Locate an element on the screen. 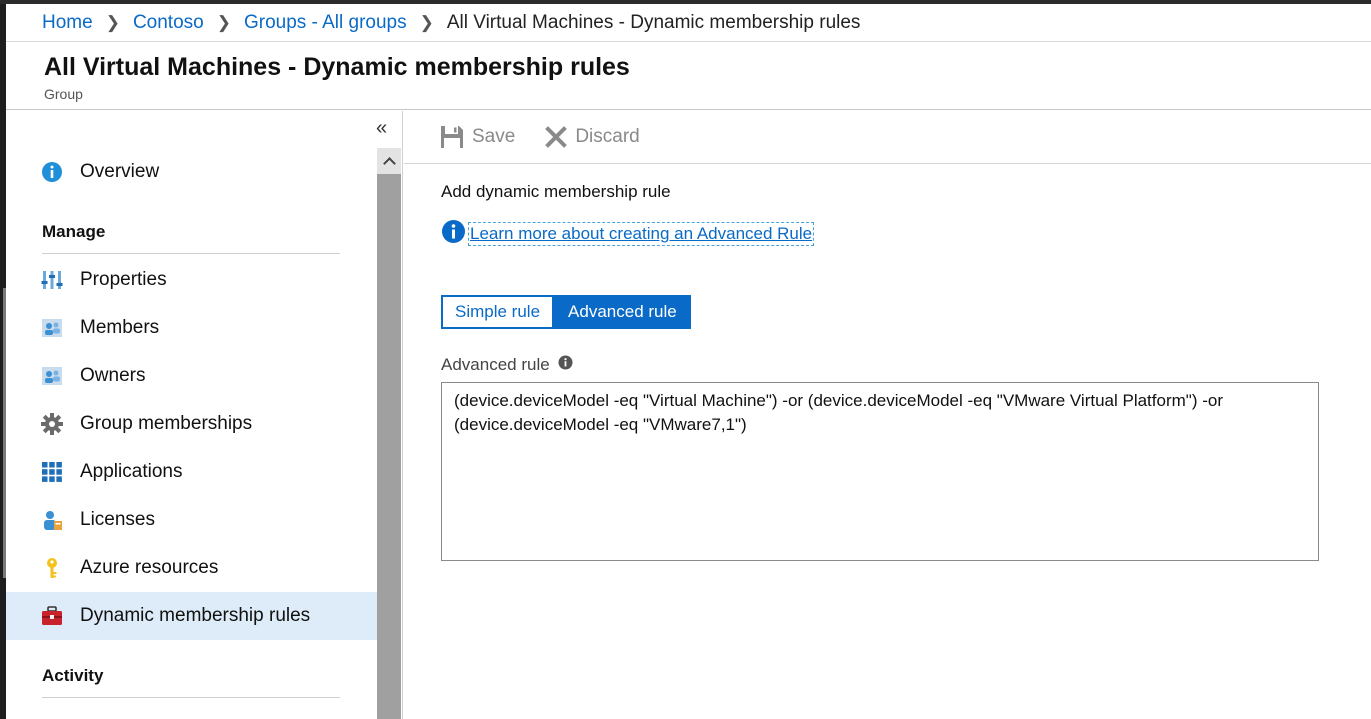 The height and width of the screenshot is (719, 1371). breadcrumb-tenant: Contoso is located at coordinates (168, 23).